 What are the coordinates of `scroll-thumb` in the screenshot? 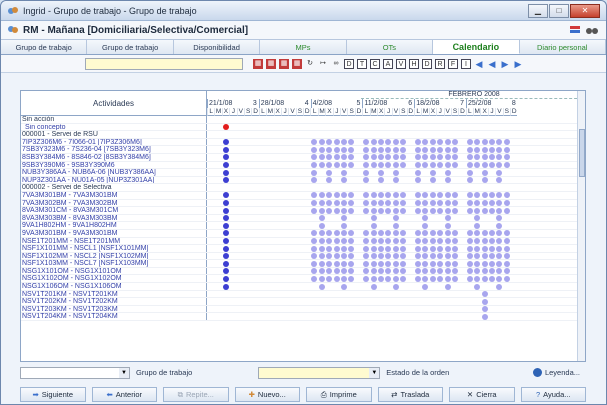 It's located at (582, 153).